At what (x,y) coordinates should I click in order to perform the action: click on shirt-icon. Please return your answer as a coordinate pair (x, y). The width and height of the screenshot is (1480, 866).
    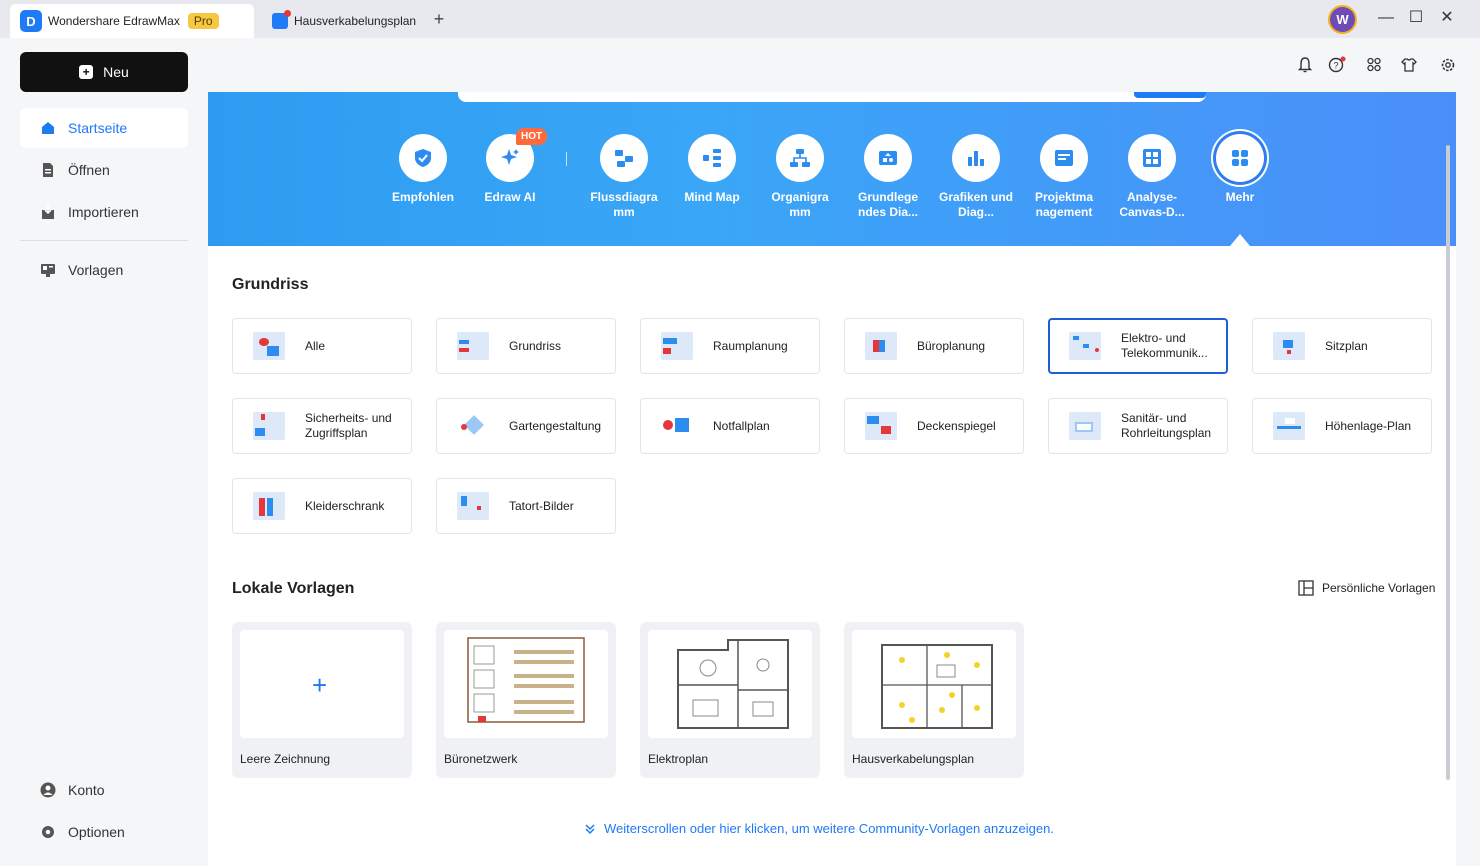
    Looking at the image, I should click on (1409, 65).